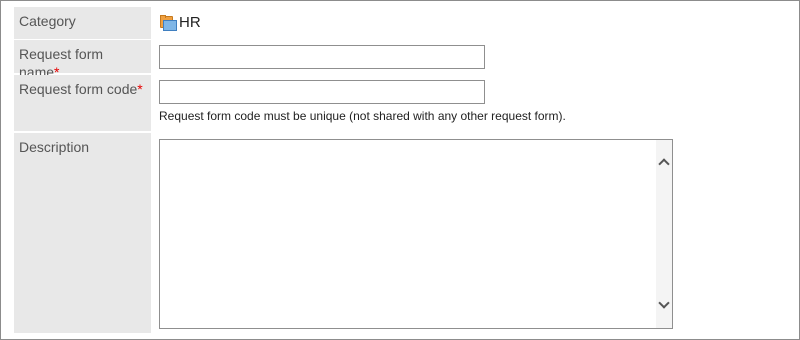 The height and width of the screenshot is (340, 800). I want to click on category-name: HR, so click(190, 22).